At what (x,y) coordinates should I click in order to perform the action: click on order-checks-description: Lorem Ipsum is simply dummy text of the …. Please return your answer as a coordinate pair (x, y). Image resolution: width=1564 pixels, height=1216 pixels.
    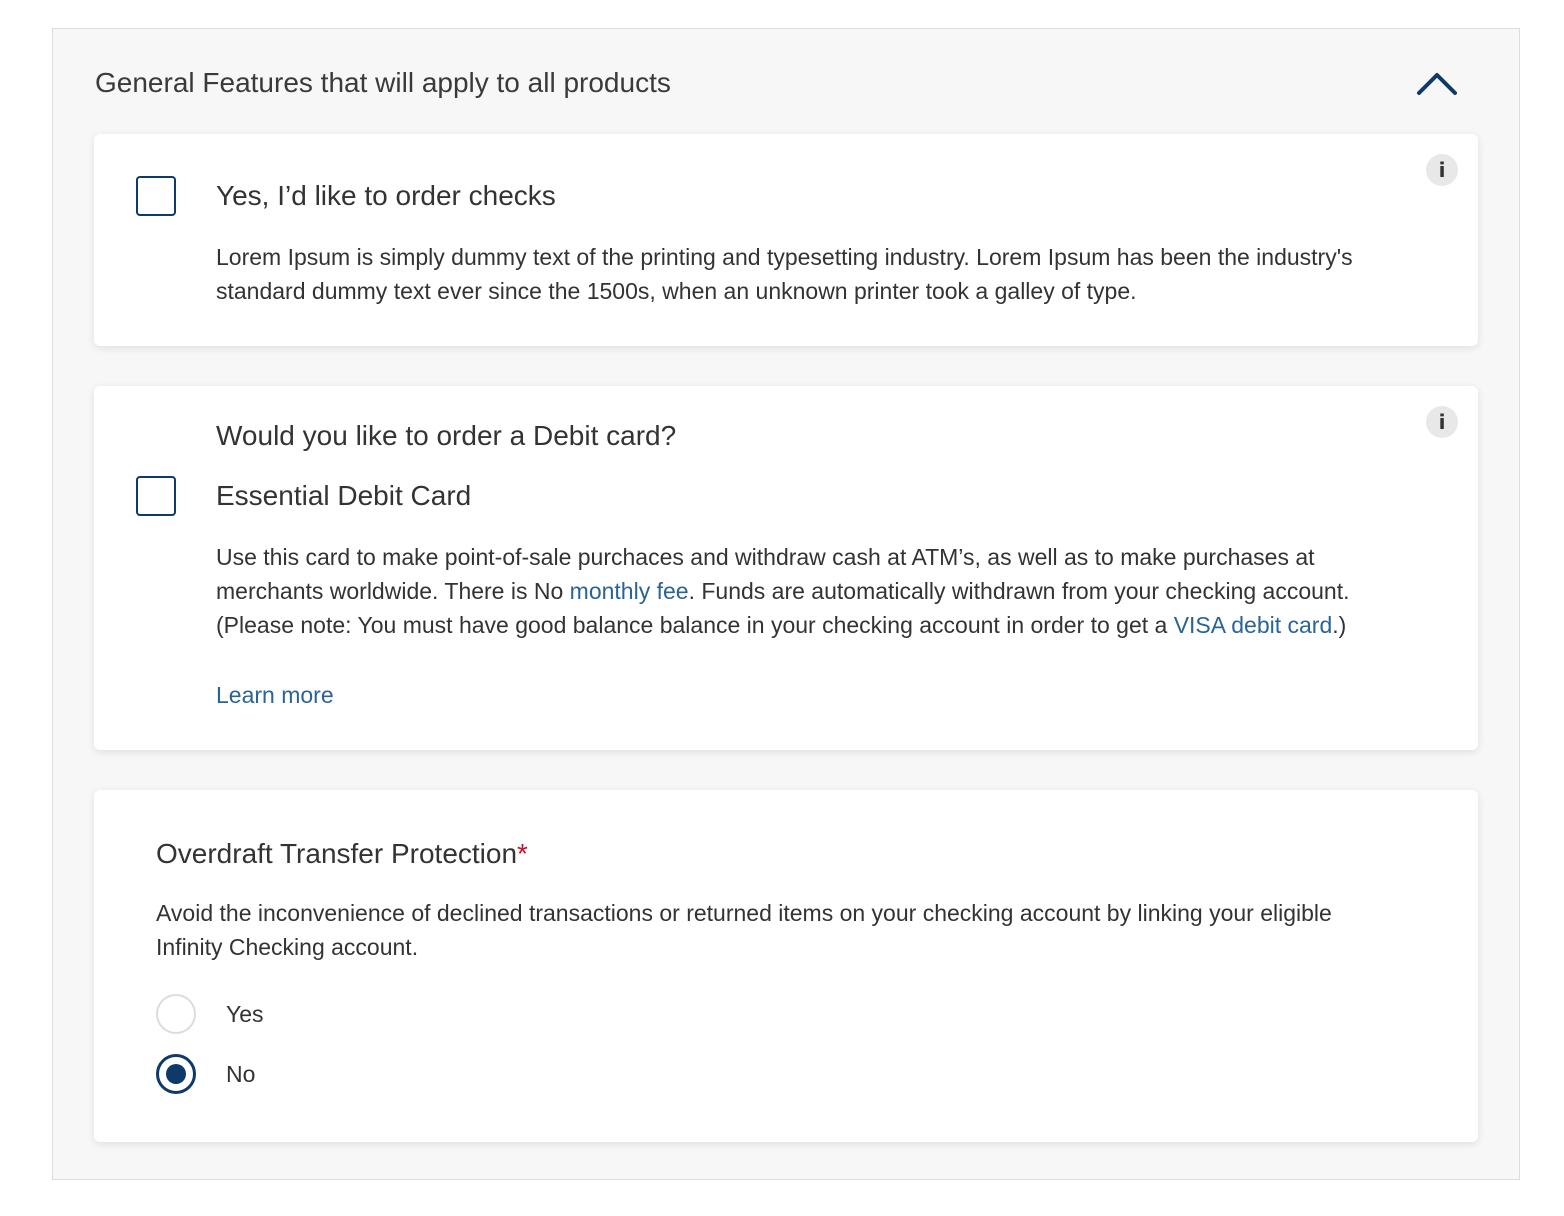
    Looking at the image, I should click on (784, 274).